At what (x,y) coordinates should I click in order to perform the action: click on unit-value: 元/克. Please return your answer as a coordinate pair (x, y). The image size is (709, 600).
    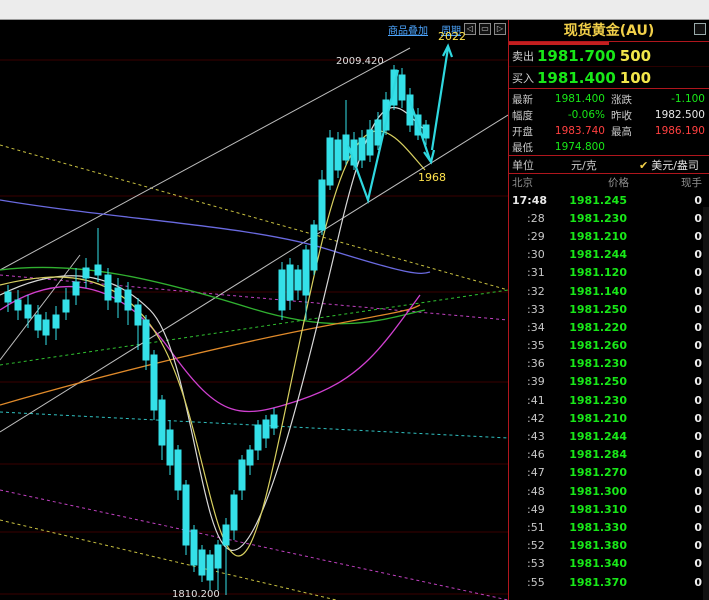
    Looking at the image, I should click on (599, 165).